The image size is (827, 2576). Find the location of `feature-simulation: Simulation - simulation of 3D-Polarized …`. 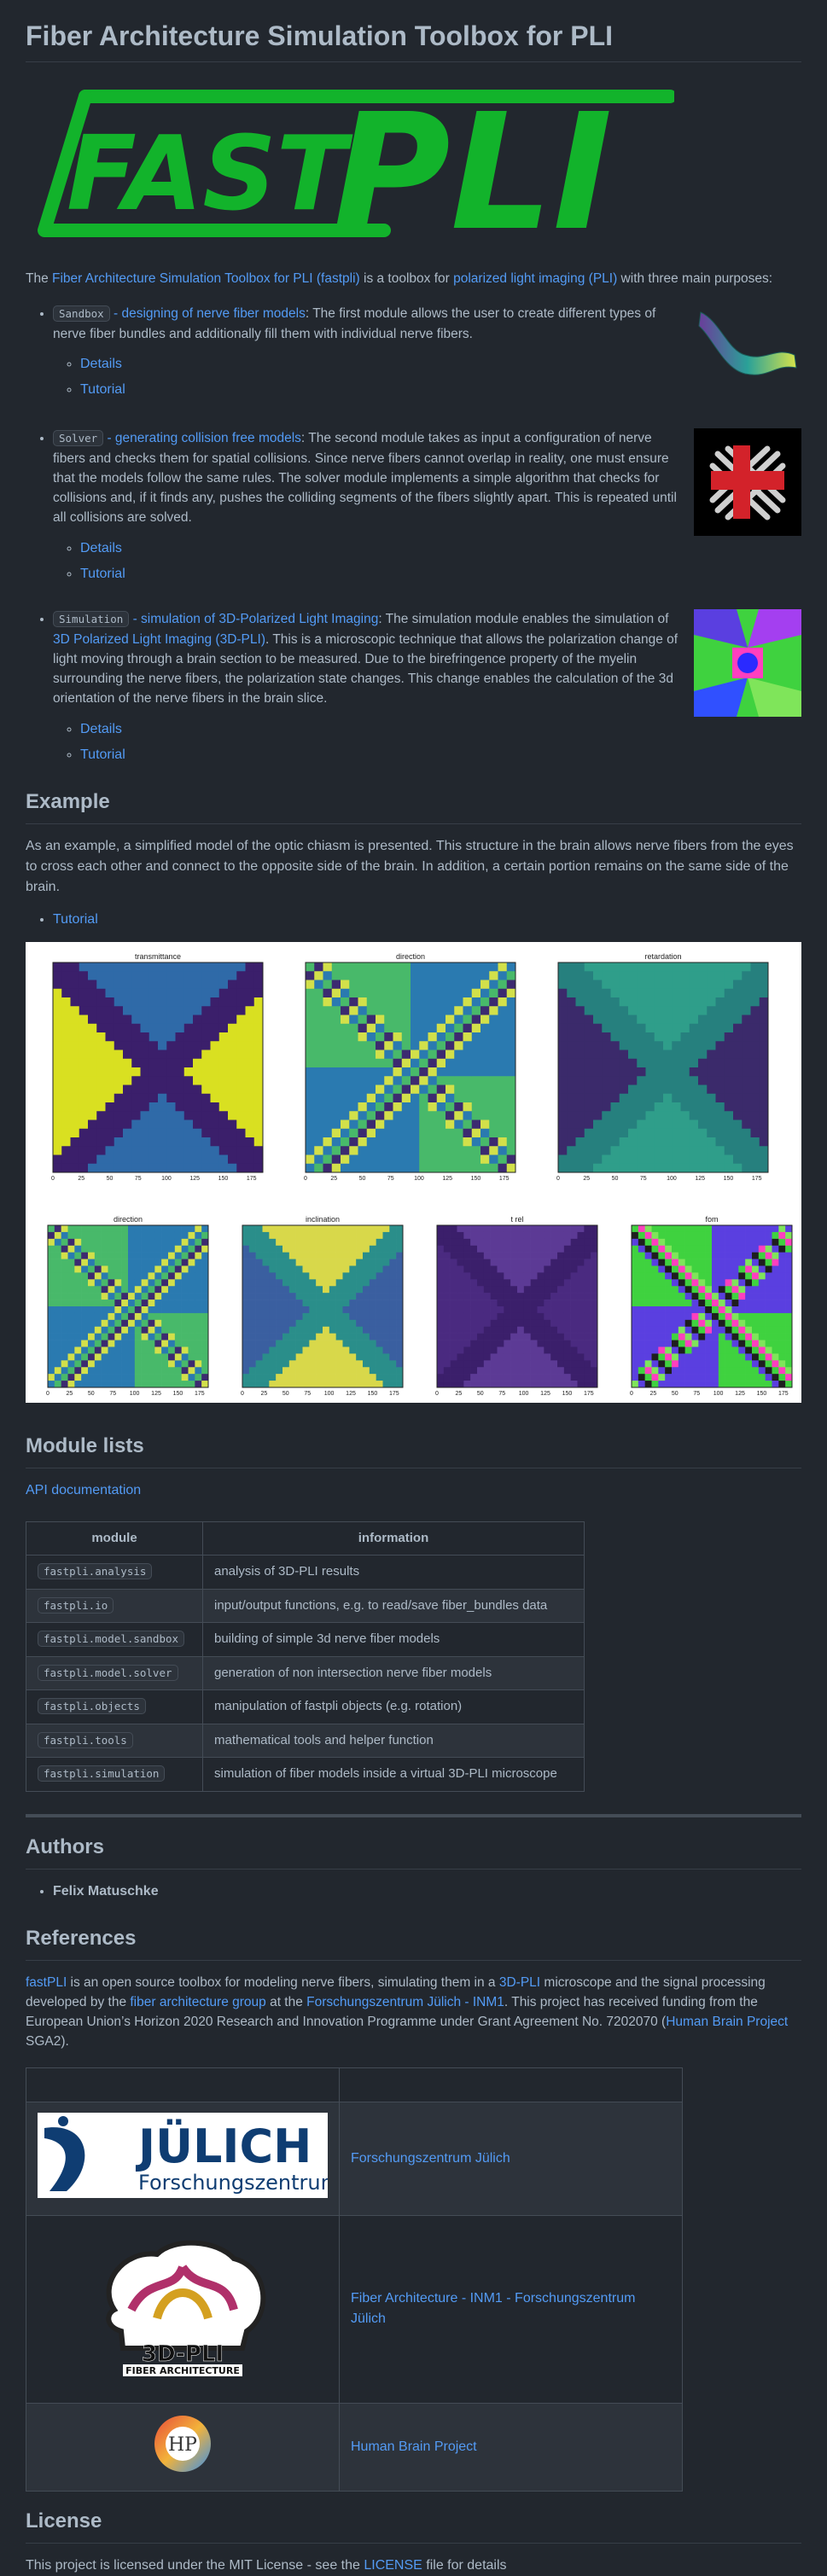

feature-simulation: Simulation - simulation of 3D-Polarized … is located at coordinates (427, 687).